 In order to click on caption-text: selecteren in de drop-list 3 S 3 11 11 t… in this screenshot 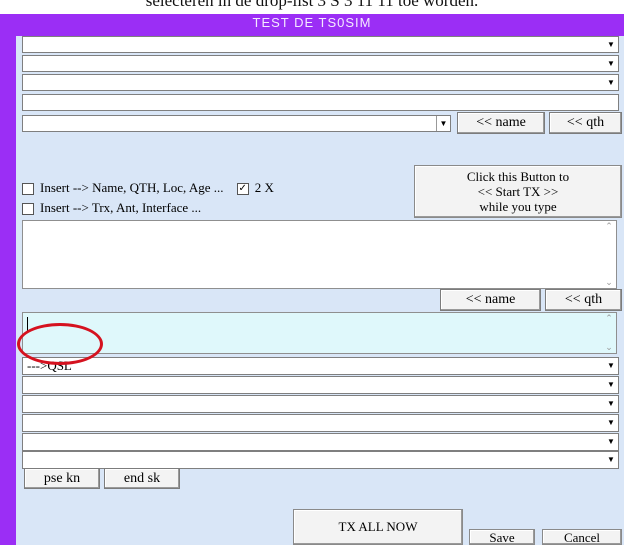, I will do `click(312, 5)`.